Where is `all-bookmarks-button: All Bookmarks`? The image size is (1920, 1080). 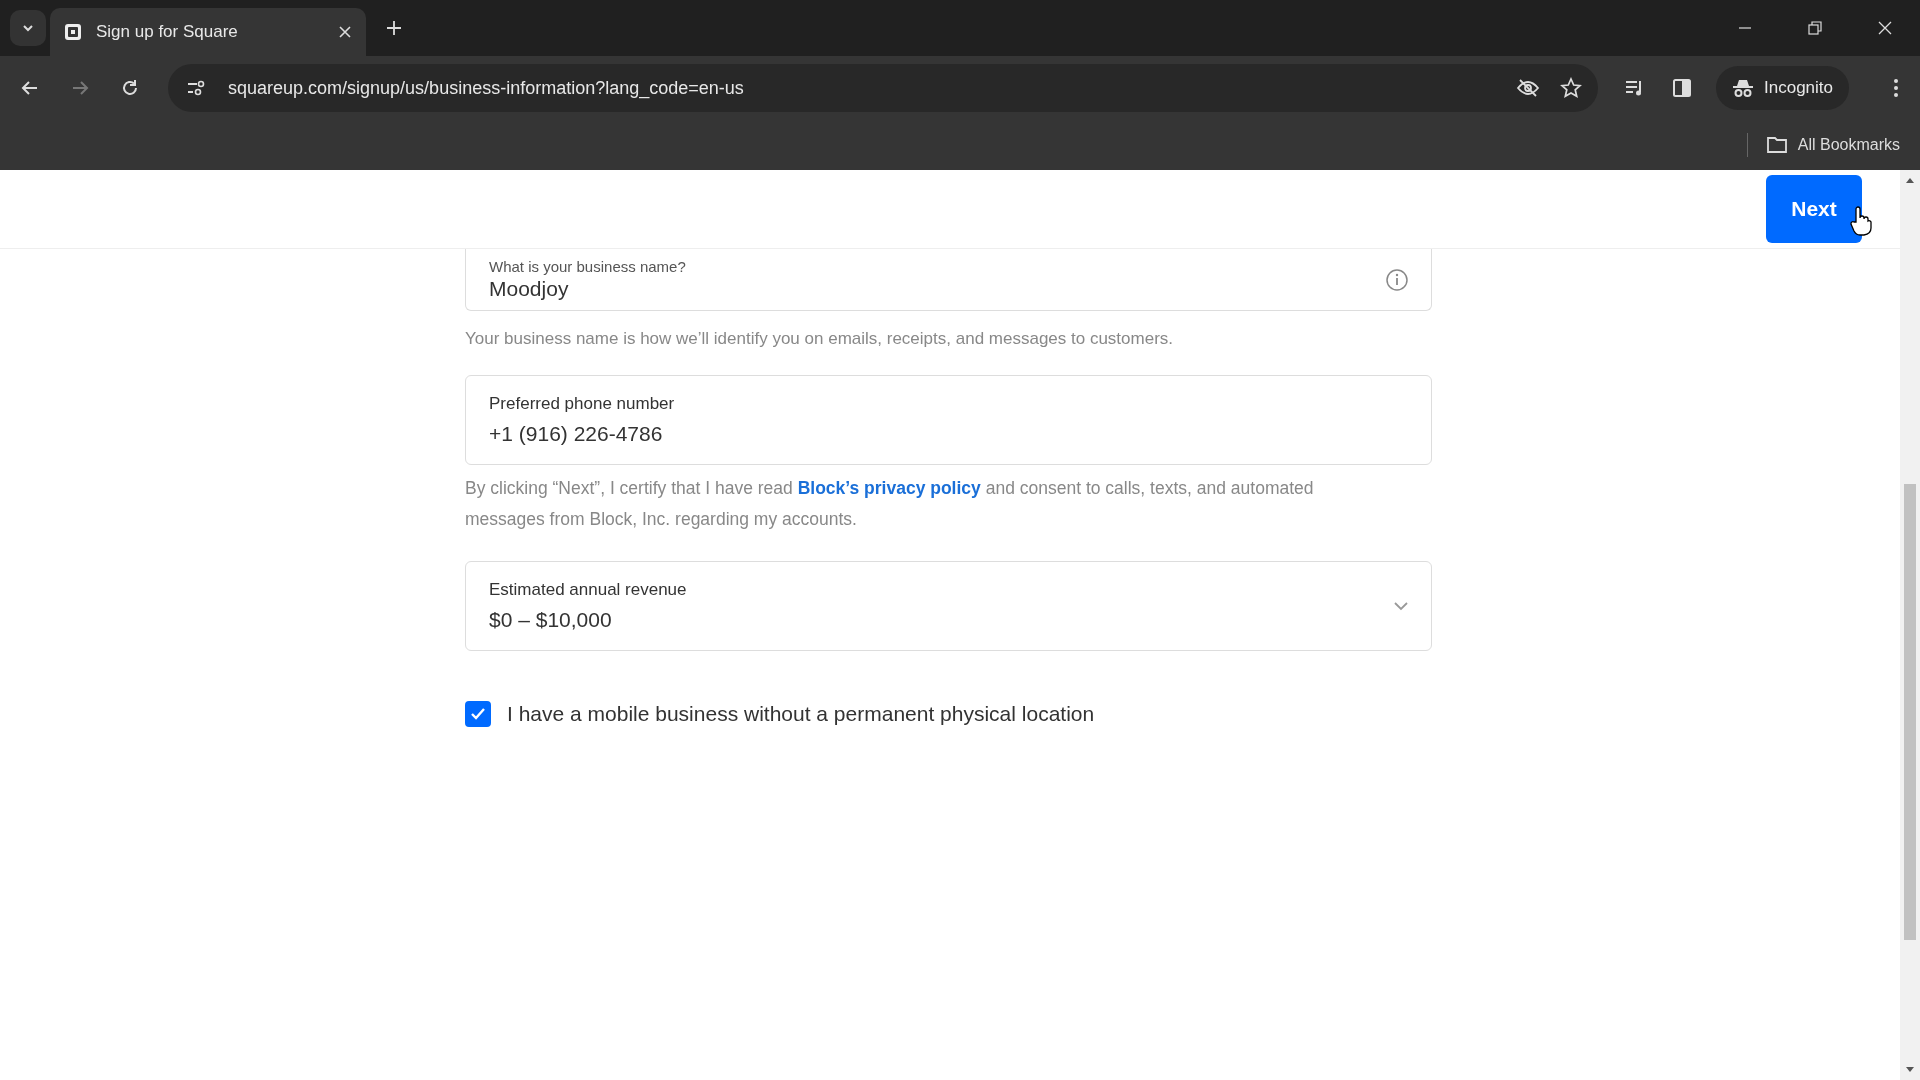
all-bookmarks-button: All Bookmarks is located at coordinates (1832, 145).